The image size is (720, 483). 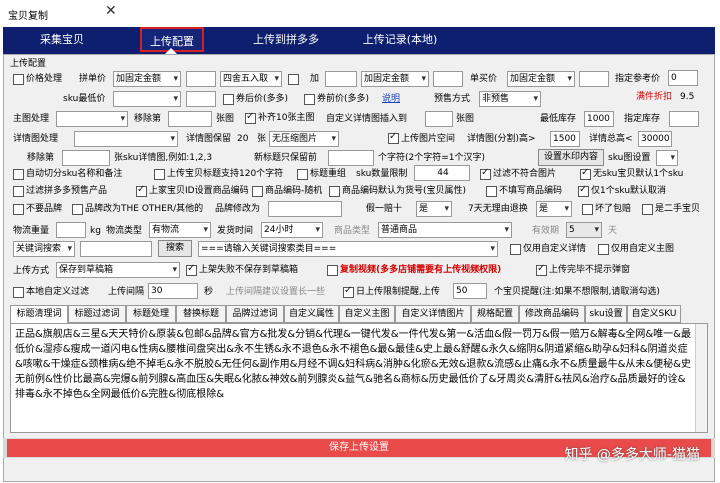 What do you see at coordinates (393, 137) in the screenshot?
I see `detail-space-checkbox` at bounding box center [393, 137].